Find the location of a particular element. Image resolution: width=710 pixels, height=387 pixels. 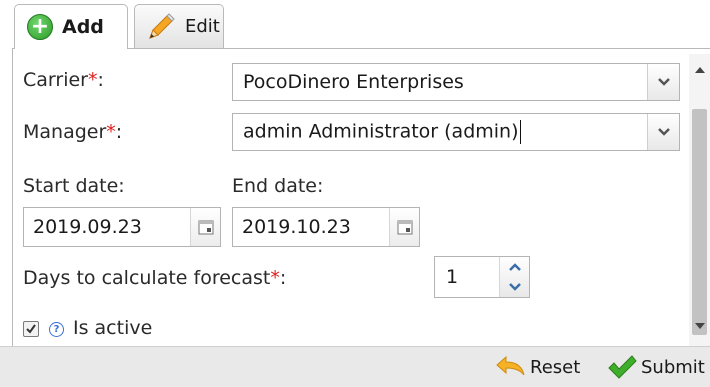

spinner-up-button is located at coordinates (514, 267).